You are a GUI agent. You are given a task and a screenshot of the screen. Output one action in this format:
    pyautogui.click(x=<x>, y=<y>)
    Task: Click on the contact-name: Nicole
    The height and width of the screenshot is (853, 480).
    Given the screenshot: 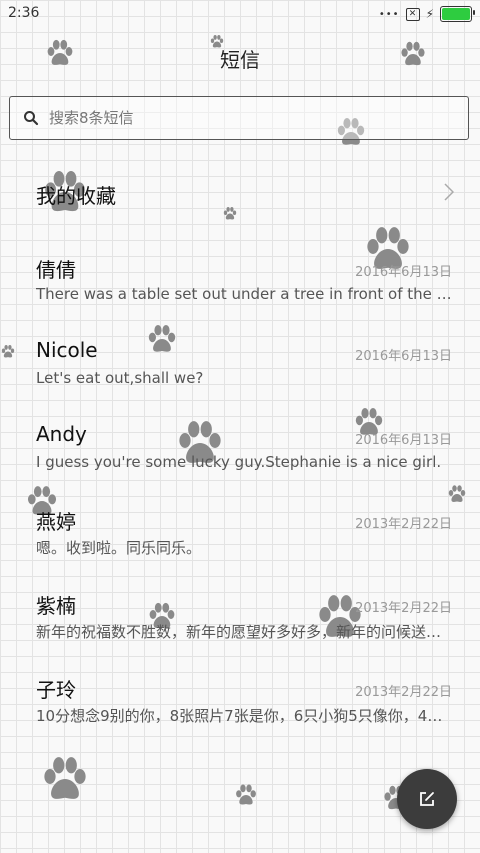 What is the action you would take?
    pyautogui.click(x=67, y=350)
    